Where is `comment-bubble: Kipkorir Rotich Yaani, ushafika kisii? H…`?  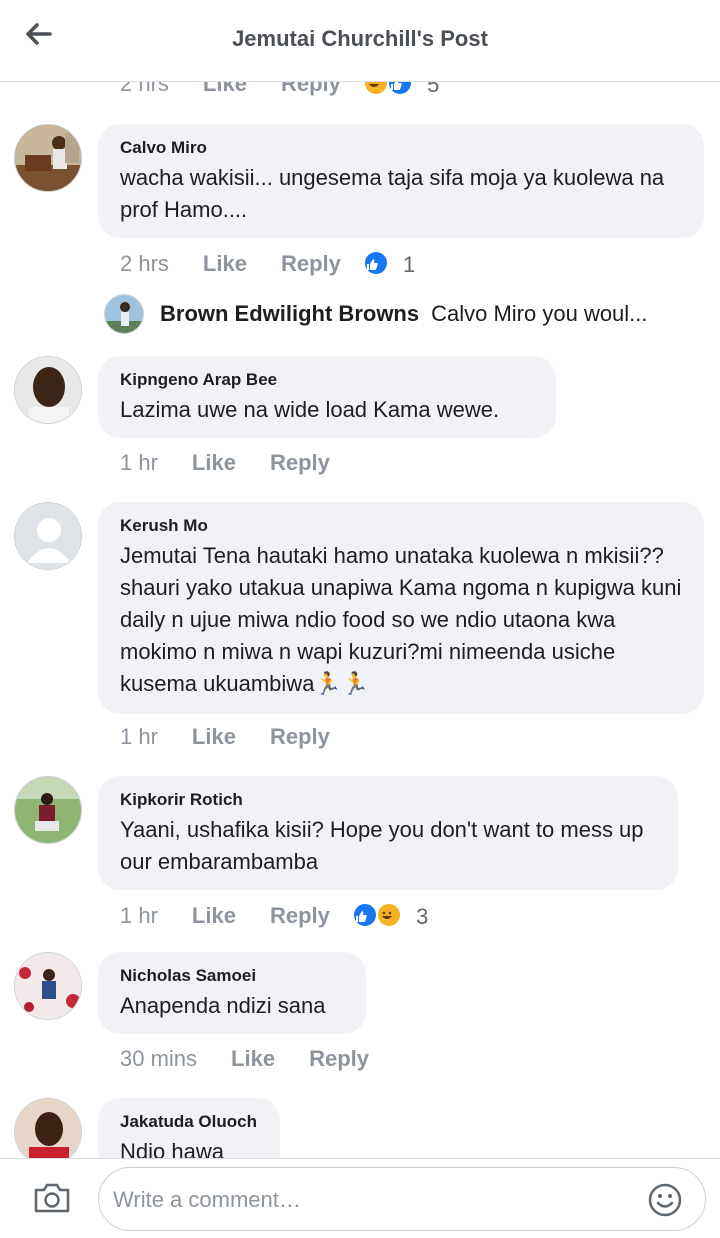 comment-bubble: Kipkorir Rotich Yaani, ushafika kisii? H… is located at coordinates (388, 833).